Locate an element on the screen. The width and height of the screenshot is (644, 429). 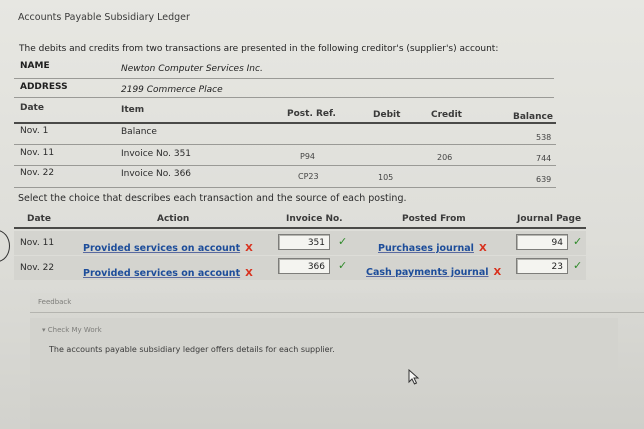
posted-from-select: Purchases journal X is located at coordinates (432, 245).